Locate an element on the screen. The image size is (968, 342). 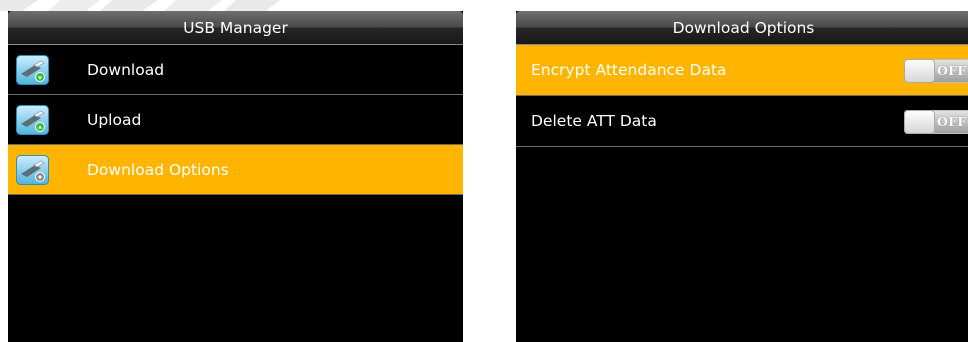
menu-item-label: Download is located at coordinates (126, 70).